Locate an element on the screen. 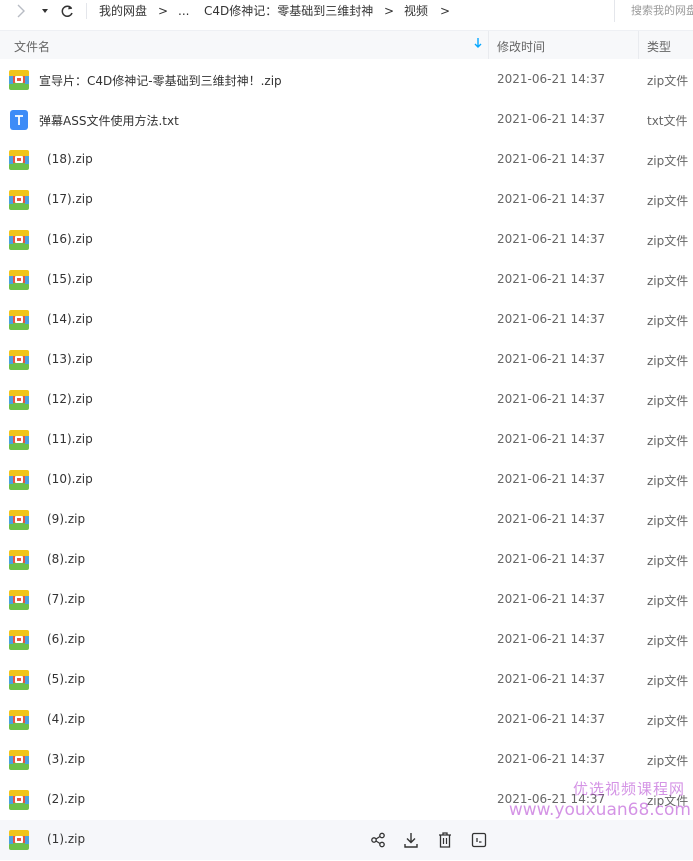  breadcrumb-my-drive: 我的网盘 is located at coordinates (123, 11).